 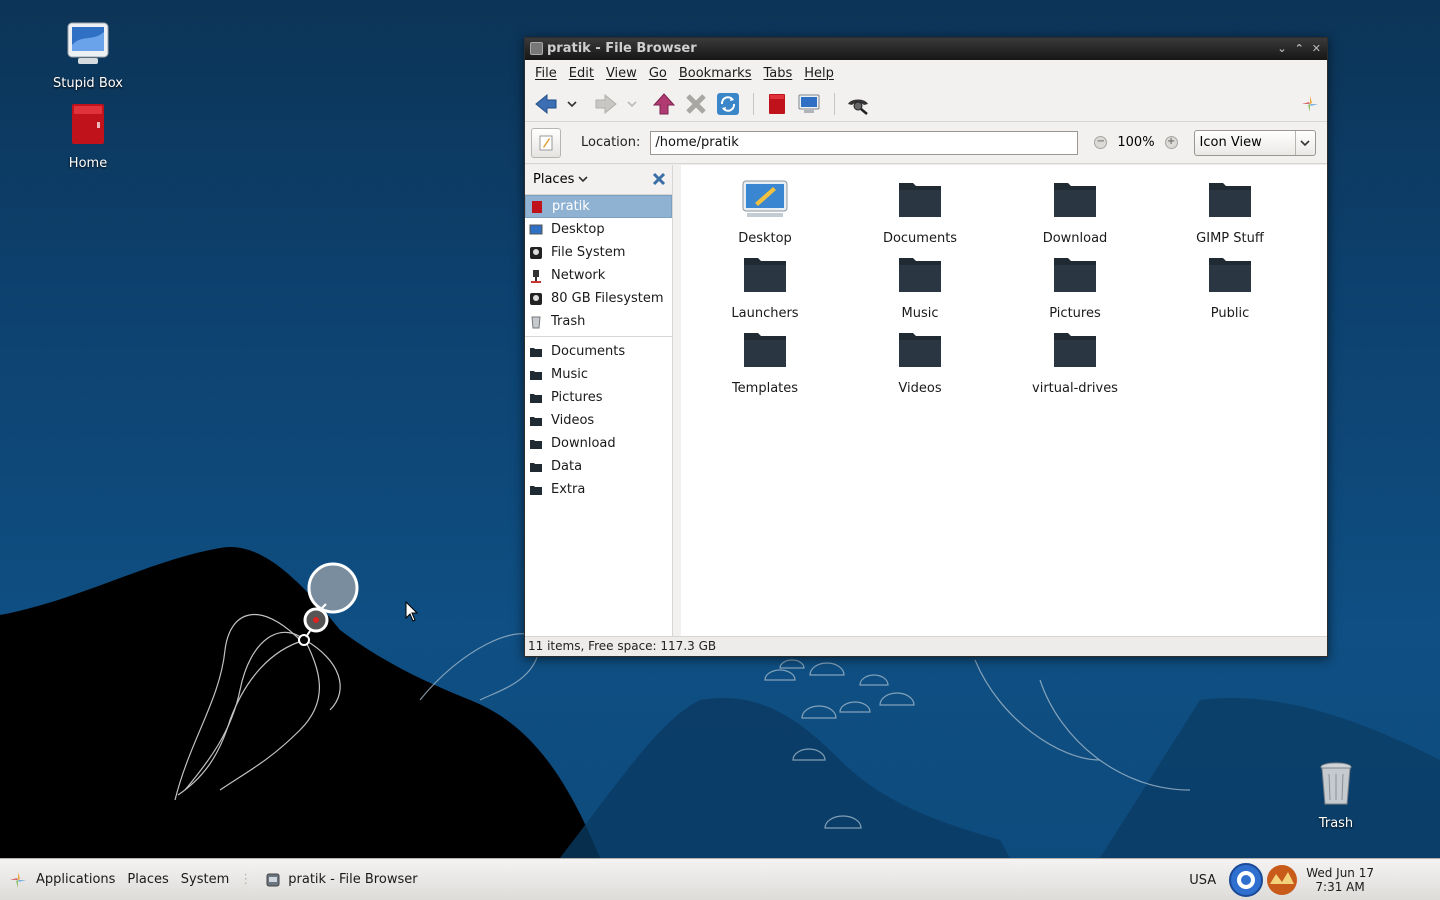 I want to click on trash-icon, so click(x=1336, y=783).